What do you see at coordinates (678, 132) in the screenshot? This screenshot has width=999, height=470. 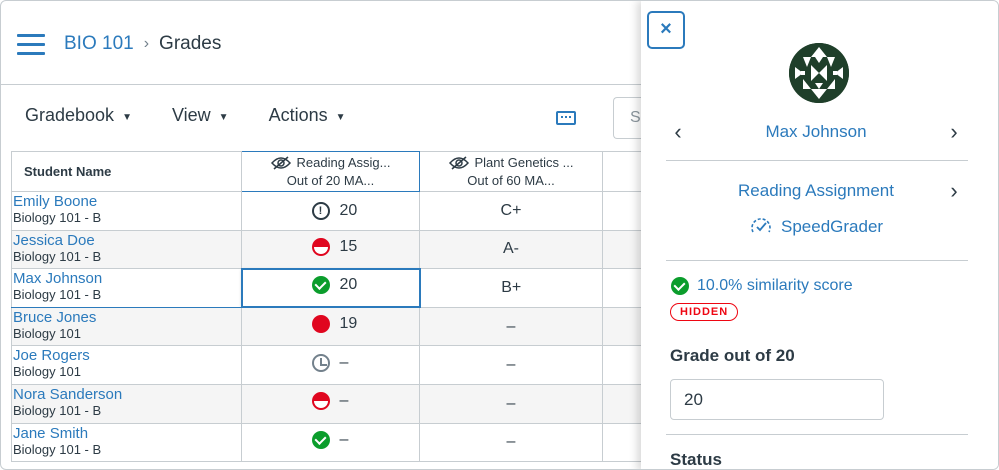 I see `previous-student-icon: ‹` at bounding box center [678, 132].